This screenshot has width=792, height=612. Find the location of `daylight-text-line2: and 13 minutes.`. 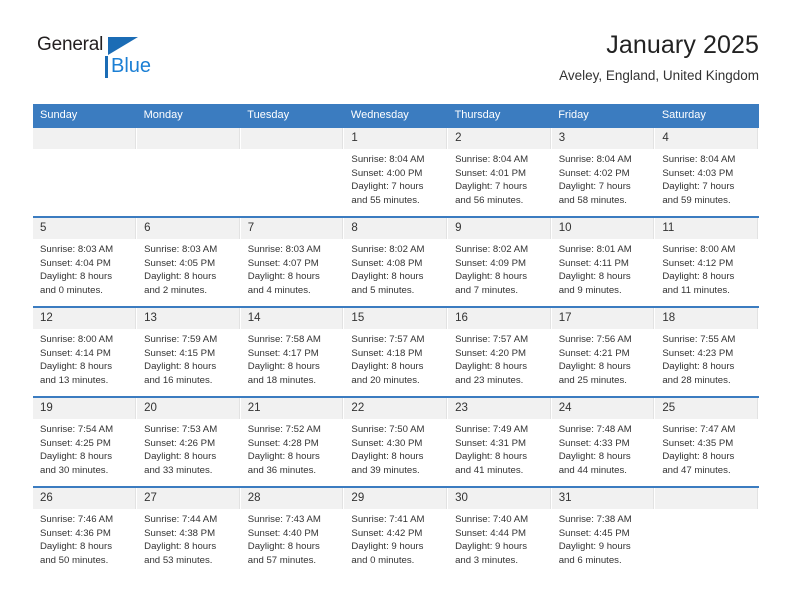

daylight-text-line2: and 13 minutes. is located at coordinates (74, 380).